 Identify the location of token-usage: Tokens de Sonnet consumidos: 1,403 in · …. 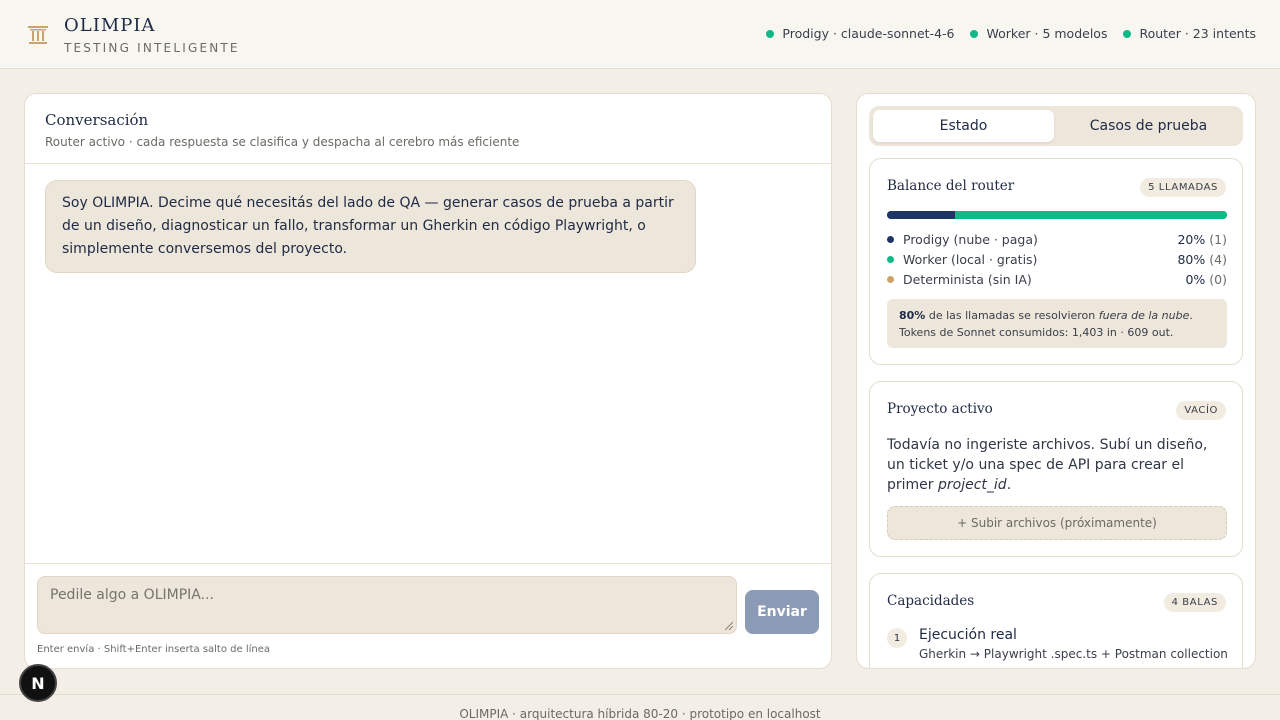
(1036, 332).